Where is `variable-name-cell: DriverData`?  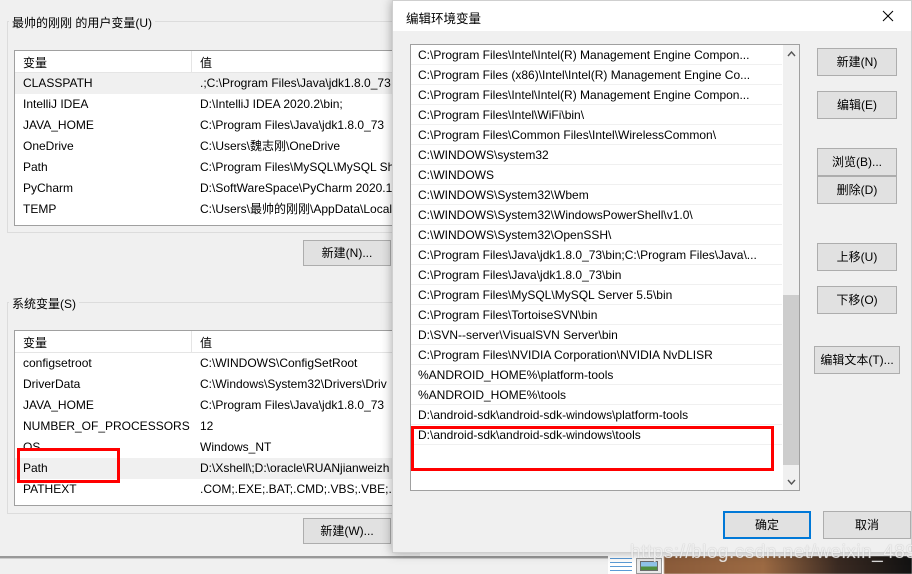
variable-name-cell: DriverData is located at coordinates (52, 384).